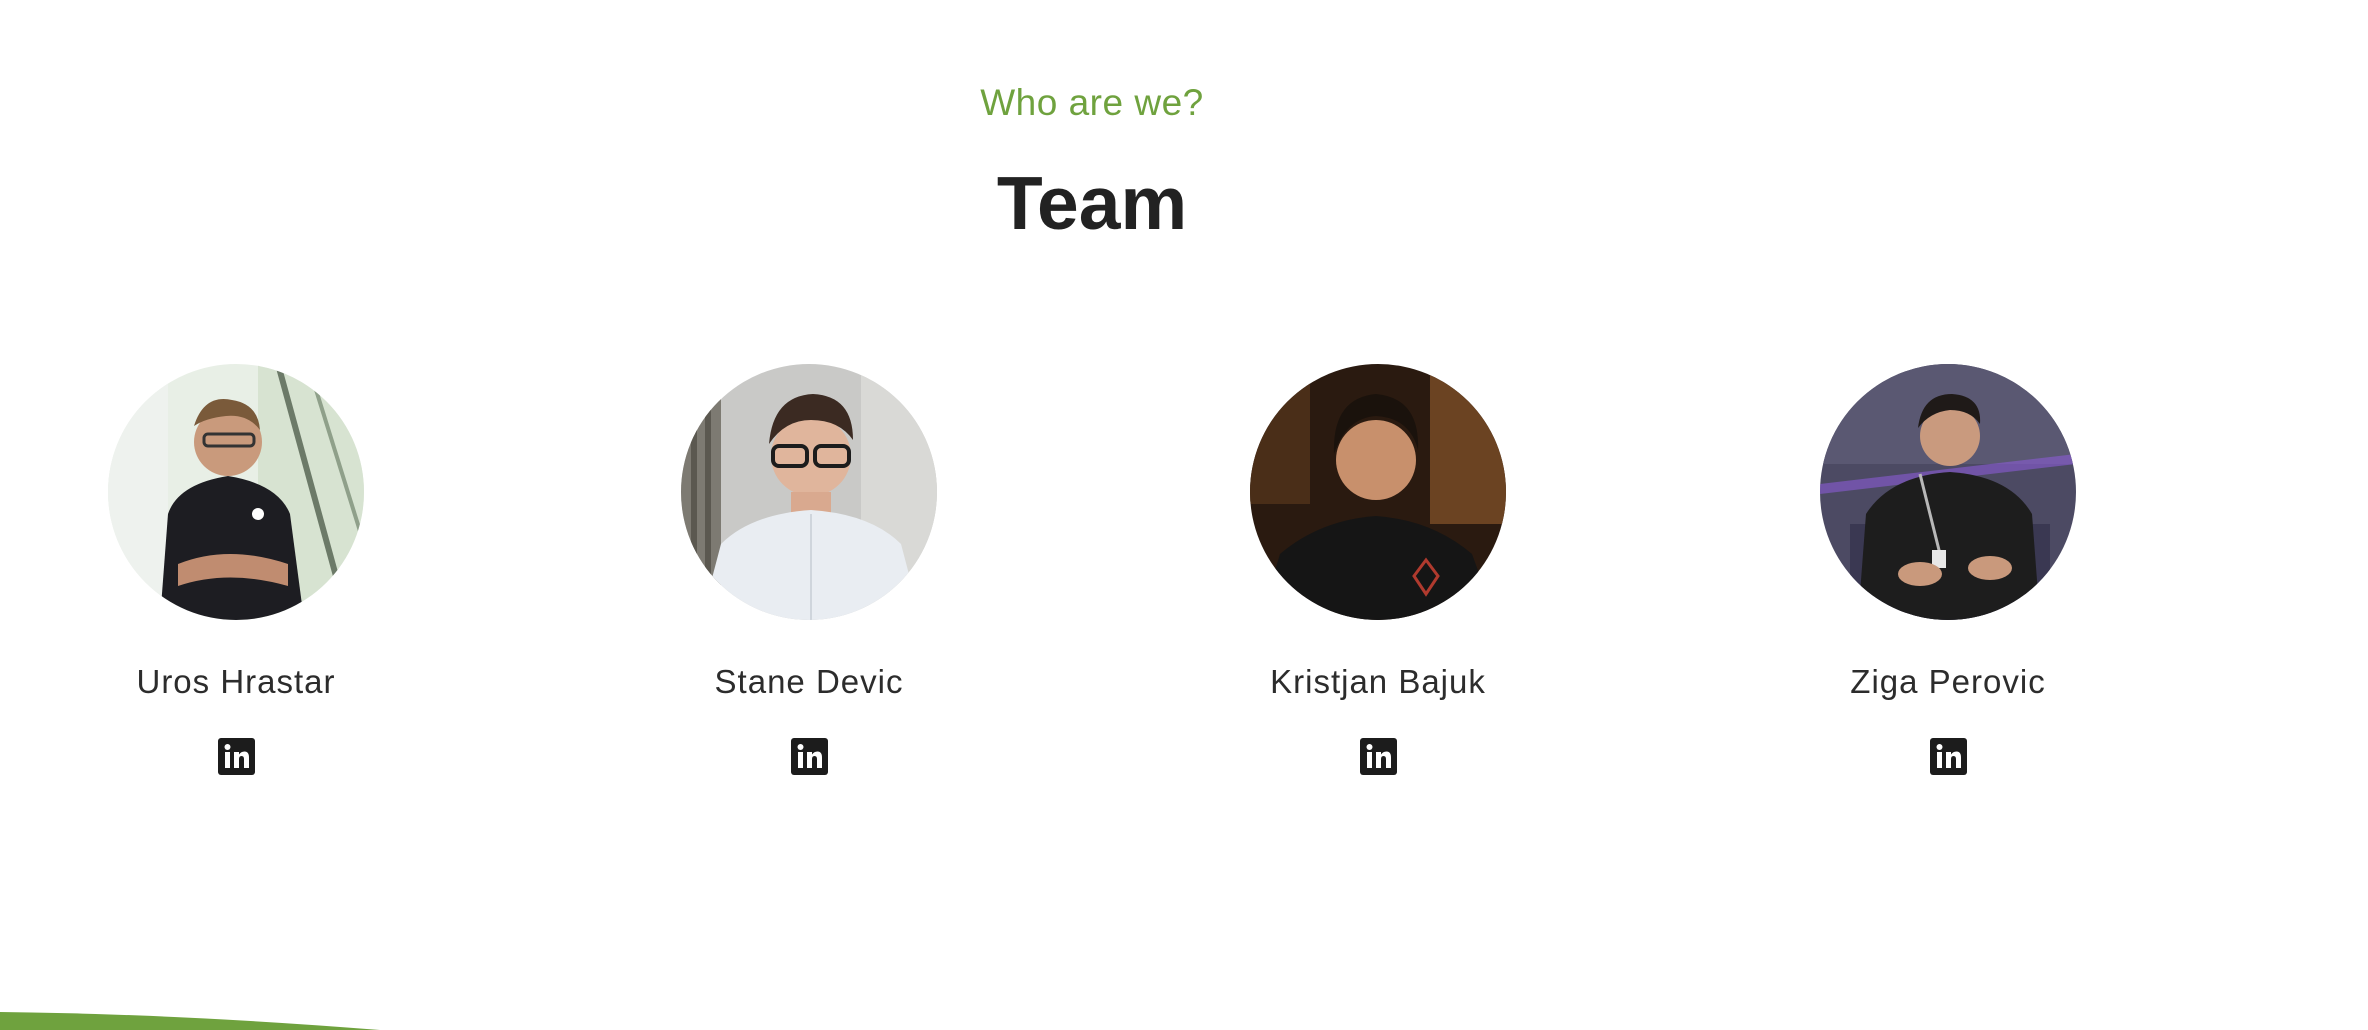 This screenshot has height=1030, width=2368. Describe the element at coordinates (1948, 681) in the screenshot. I see `member-name: Ziga Perovic` at that location.